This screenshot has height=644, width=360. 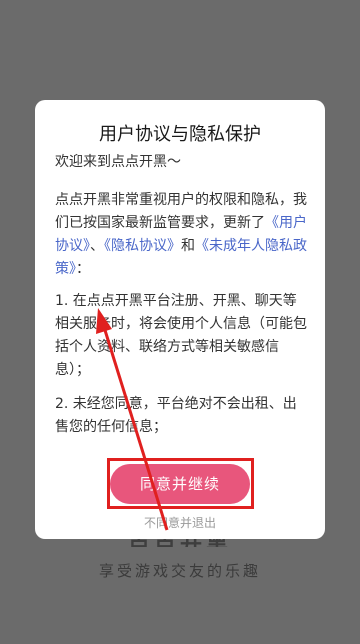 What do you see at coordinates (118, 162) in the screenshot?
I see `welcome-text: 欢迎来到点点开黑～` at bounding box center [118, 162].